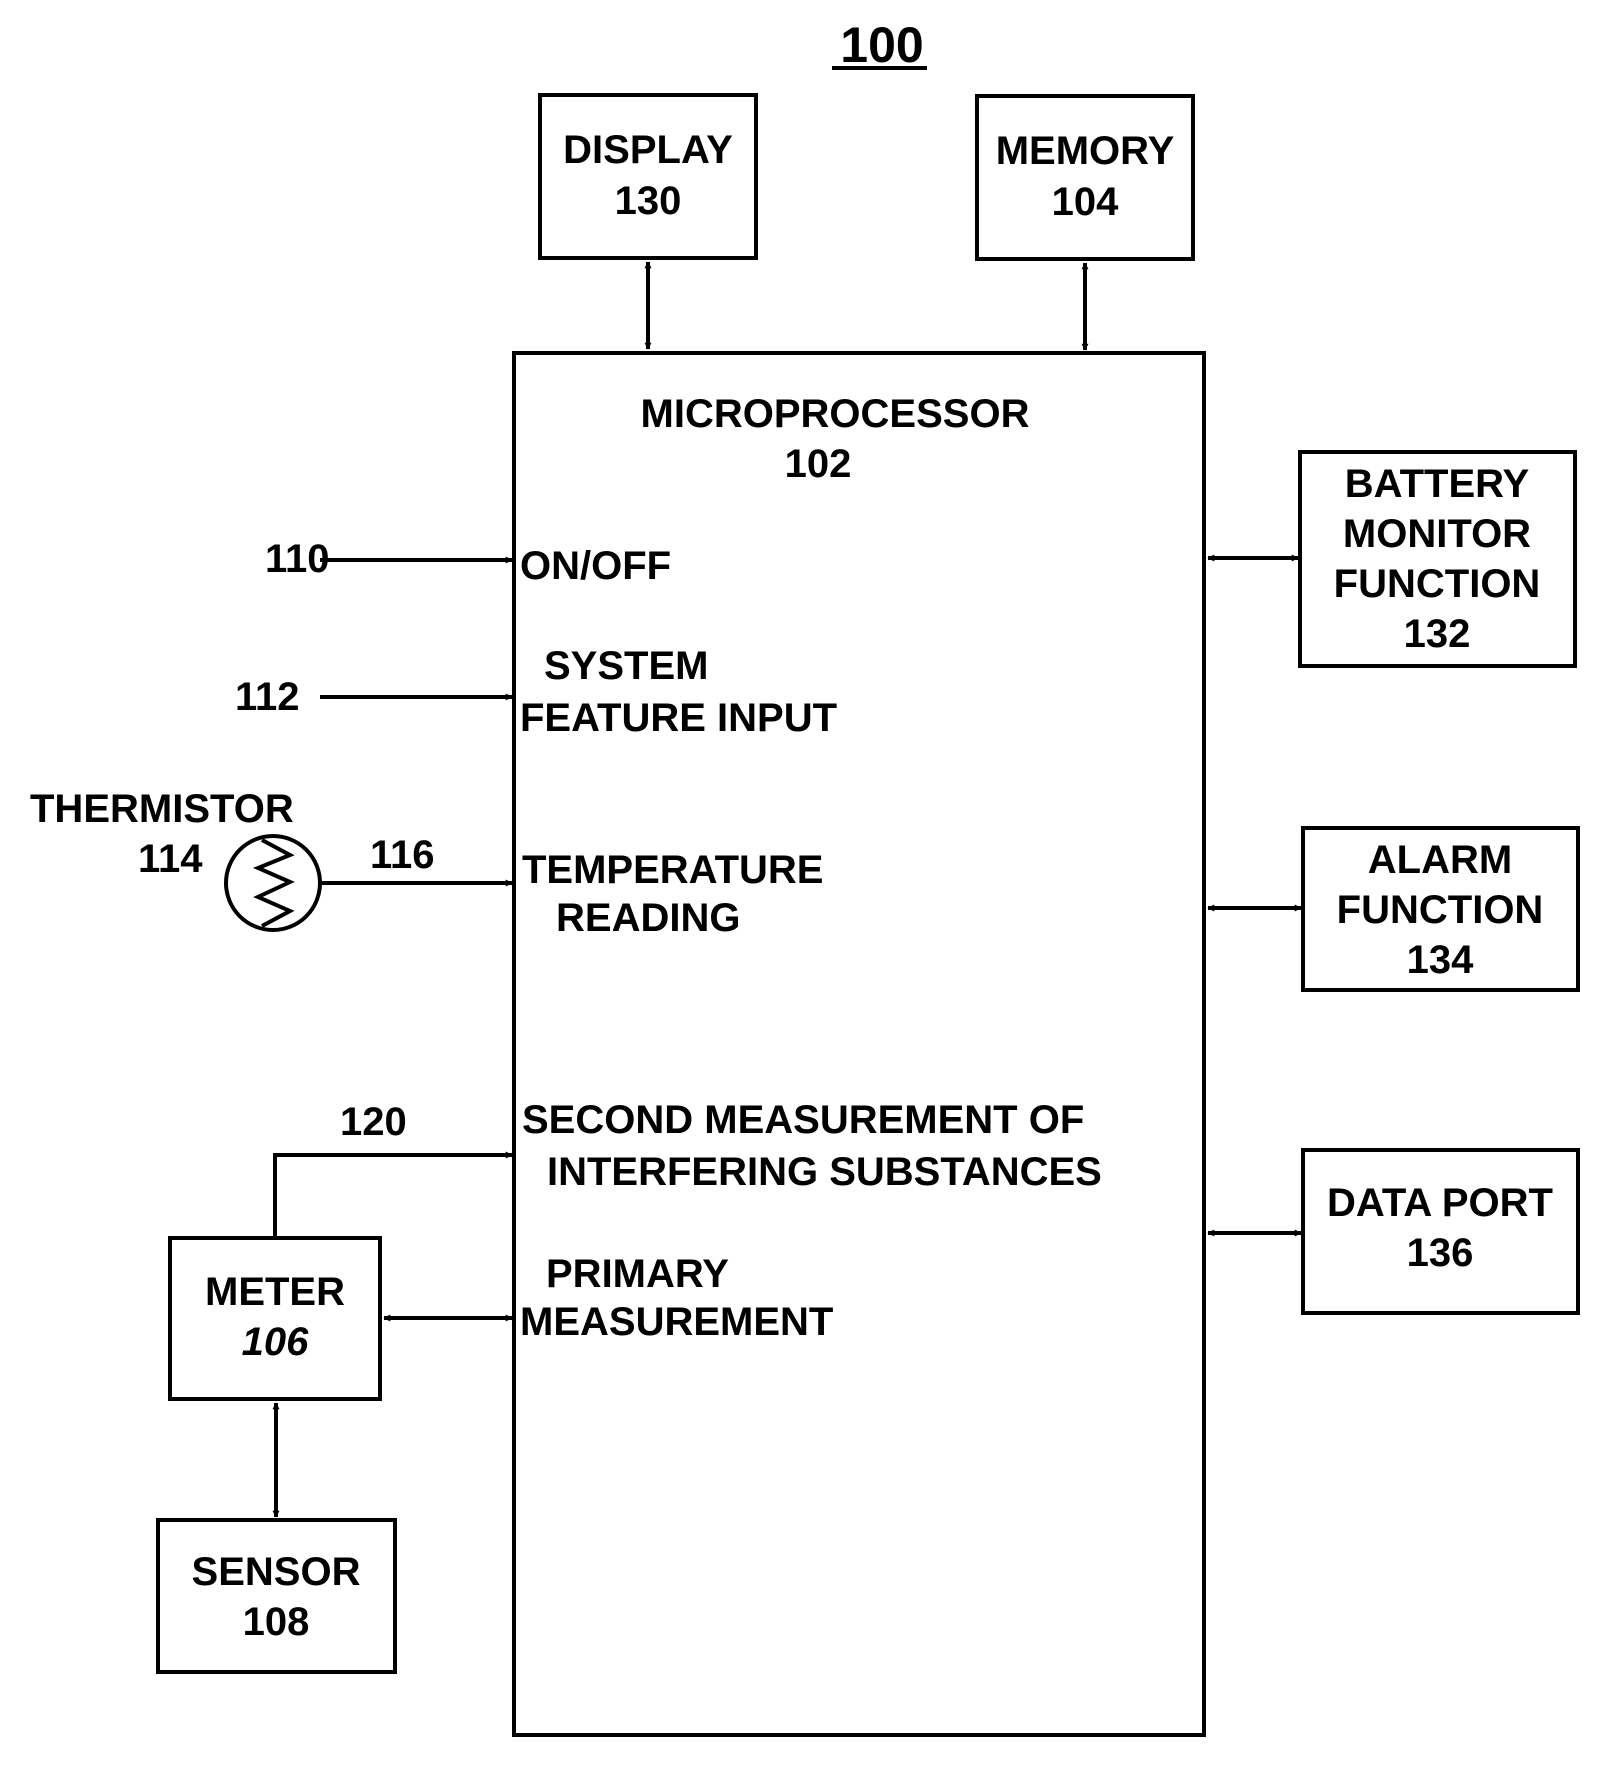  What do you see at coordinates (1085, 151) in the screenshot?
I see `memory-label: MEMORY` at bounding box center [1085, 151].